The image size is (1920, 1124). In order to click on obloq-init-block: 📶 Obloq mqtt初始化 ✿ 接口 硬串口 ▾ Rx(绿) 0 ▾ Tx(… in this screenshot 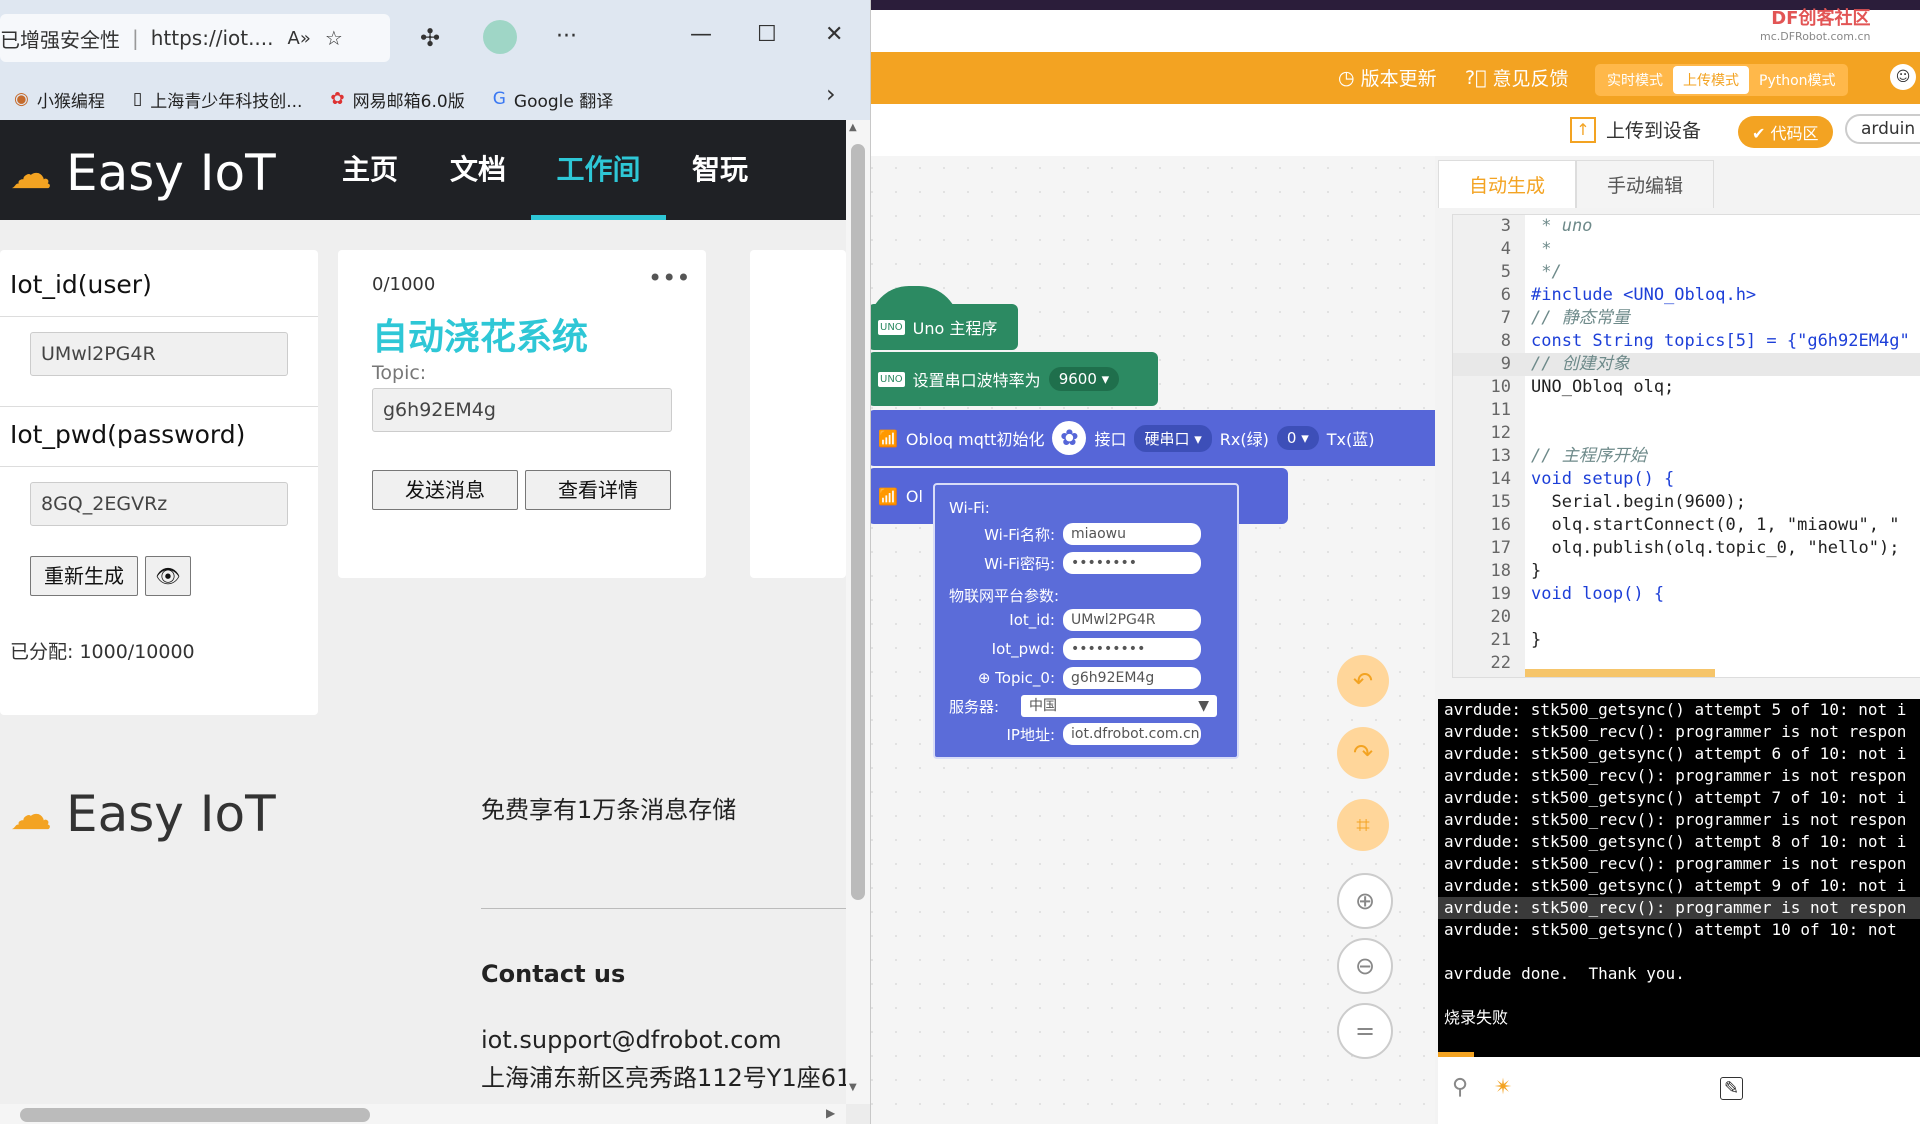, I will do `click(1158, 438)`.